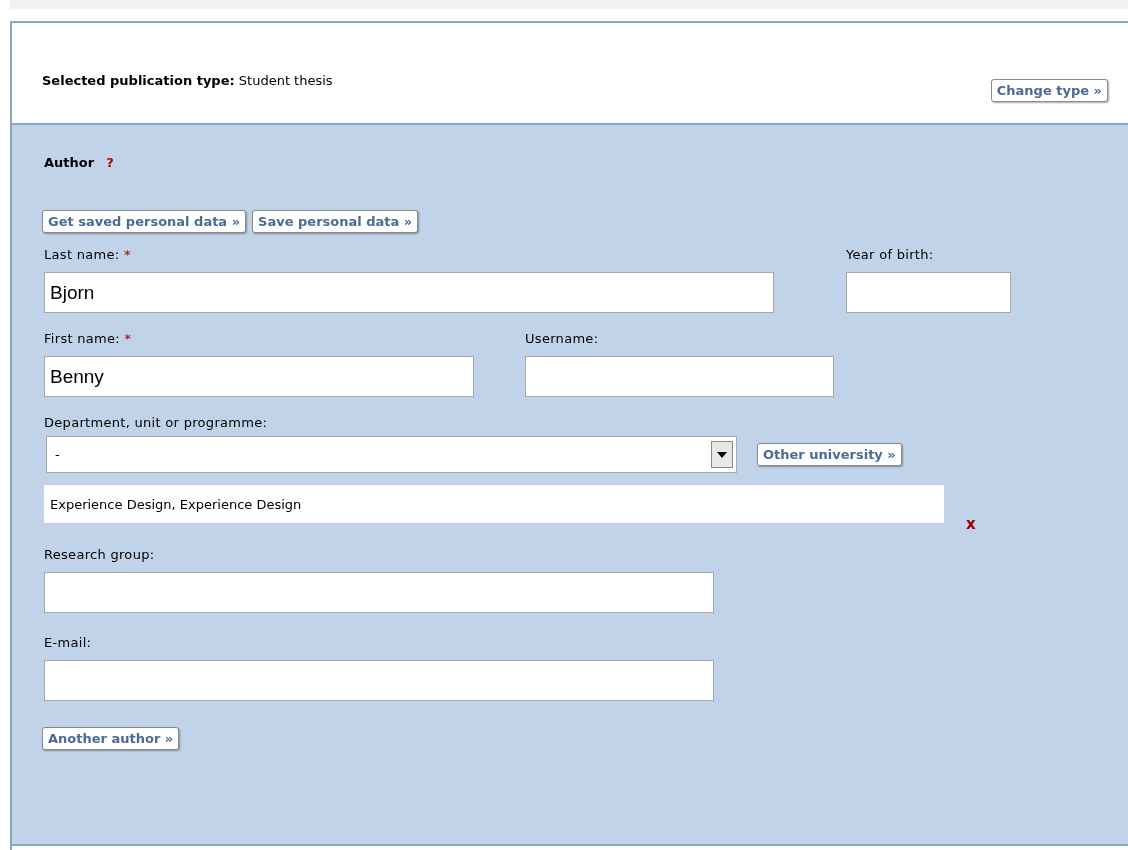 The height and width of the screenshot is (850, 1128). What do you see at coordinates (379, 592) in the screenshot?
I see `research-group-field` at bounding box center [379, 592].